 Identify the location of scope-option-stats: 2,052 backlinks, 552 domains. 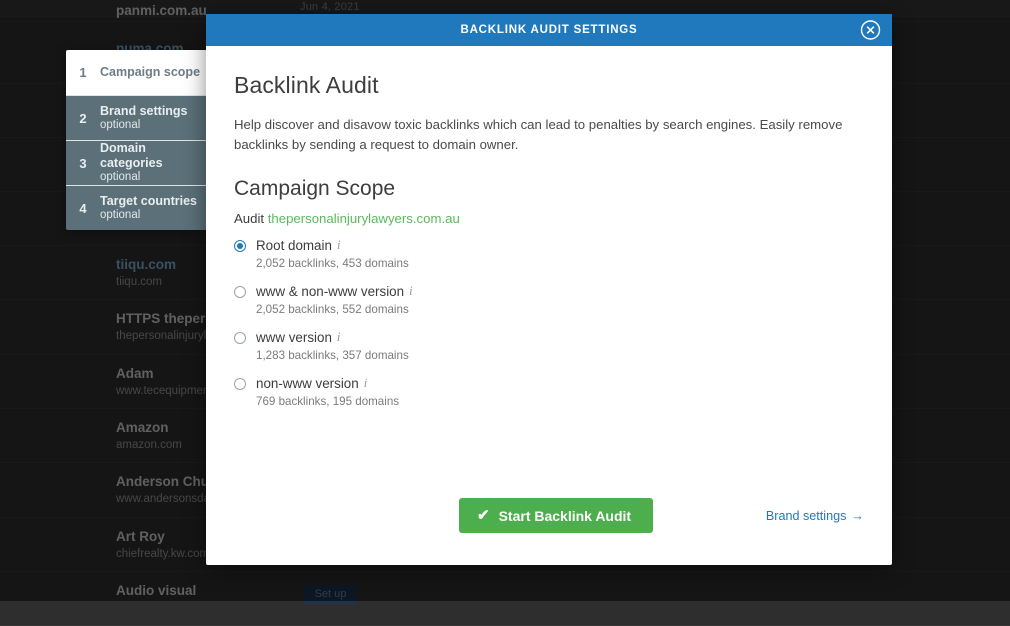
(560, 309).